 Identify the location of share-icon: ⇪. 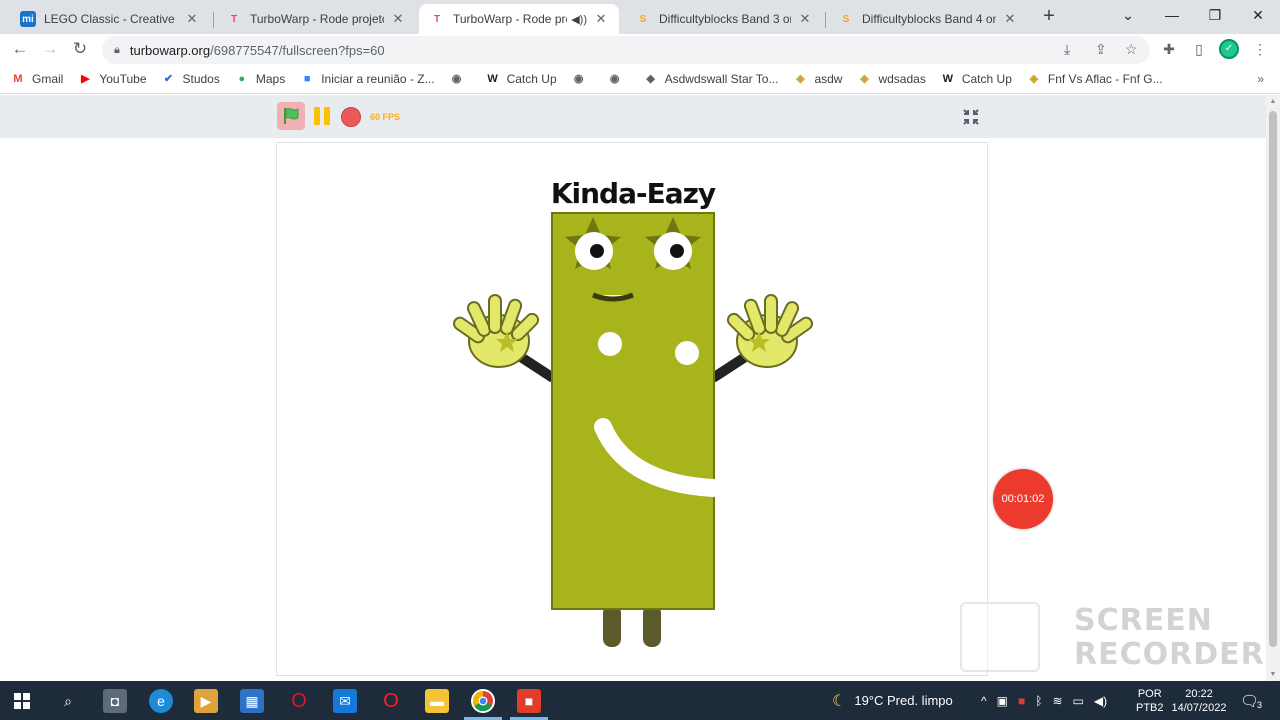
(1101, 49).